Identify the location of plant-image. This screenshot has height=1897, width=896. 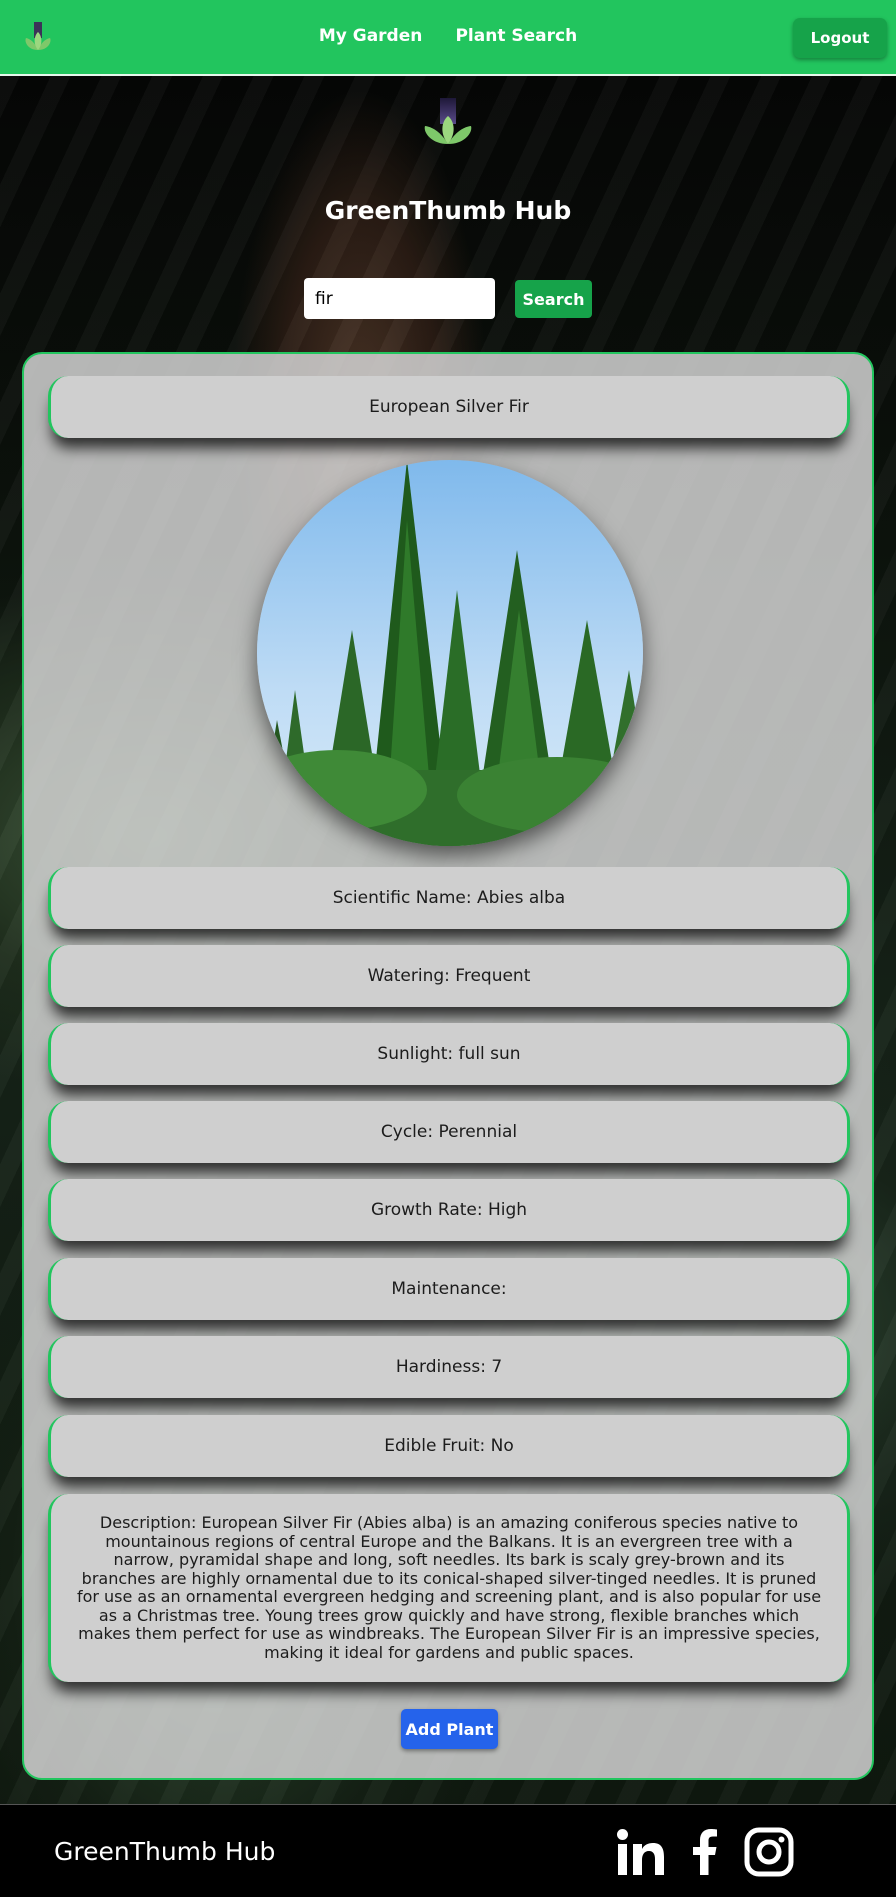
(450, 653).